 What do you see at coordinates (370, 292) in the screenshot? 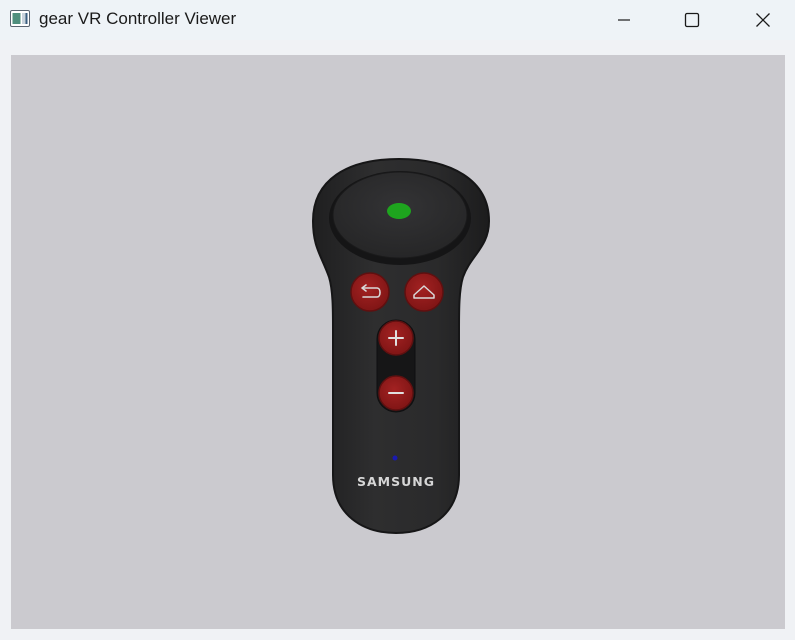
I see `back-button` at bounding box center [370, 292].